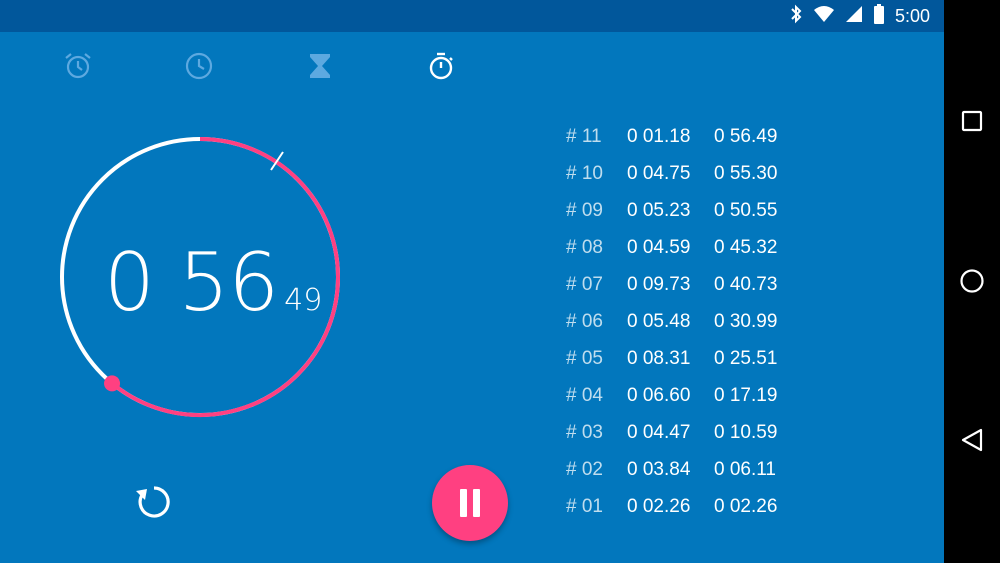 Image resolution: width=1000 pixels, height=563 pixels. I want to click on lap-time: 0 01.18, so click(659, 136).